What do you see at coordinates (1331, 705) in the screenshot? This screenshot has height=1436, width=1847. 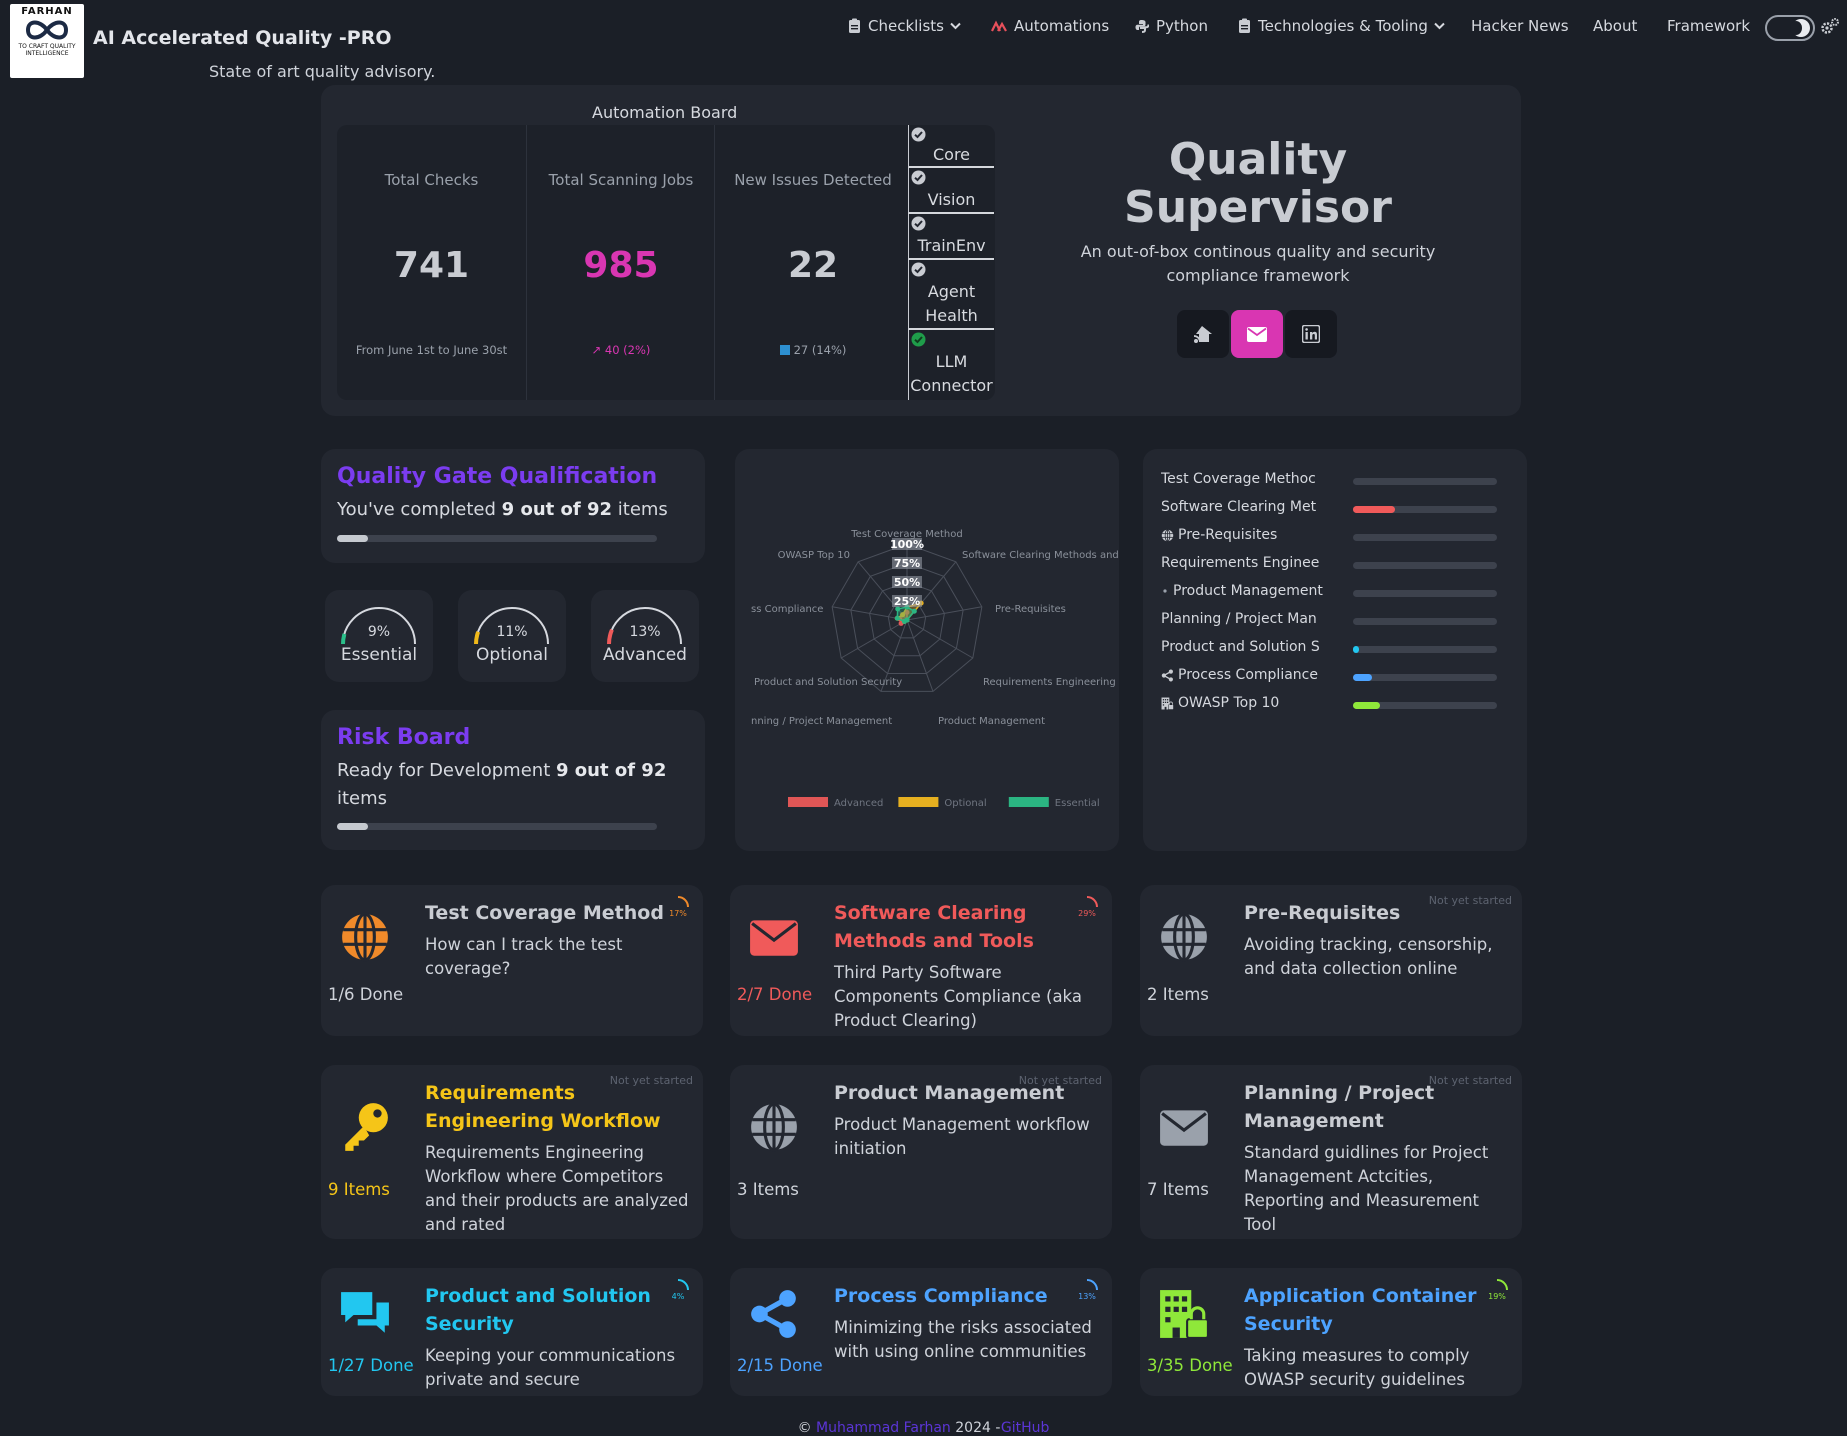 I see `checklist-progress-row: OWASP Top 10` at bounding box center [1331, 705].